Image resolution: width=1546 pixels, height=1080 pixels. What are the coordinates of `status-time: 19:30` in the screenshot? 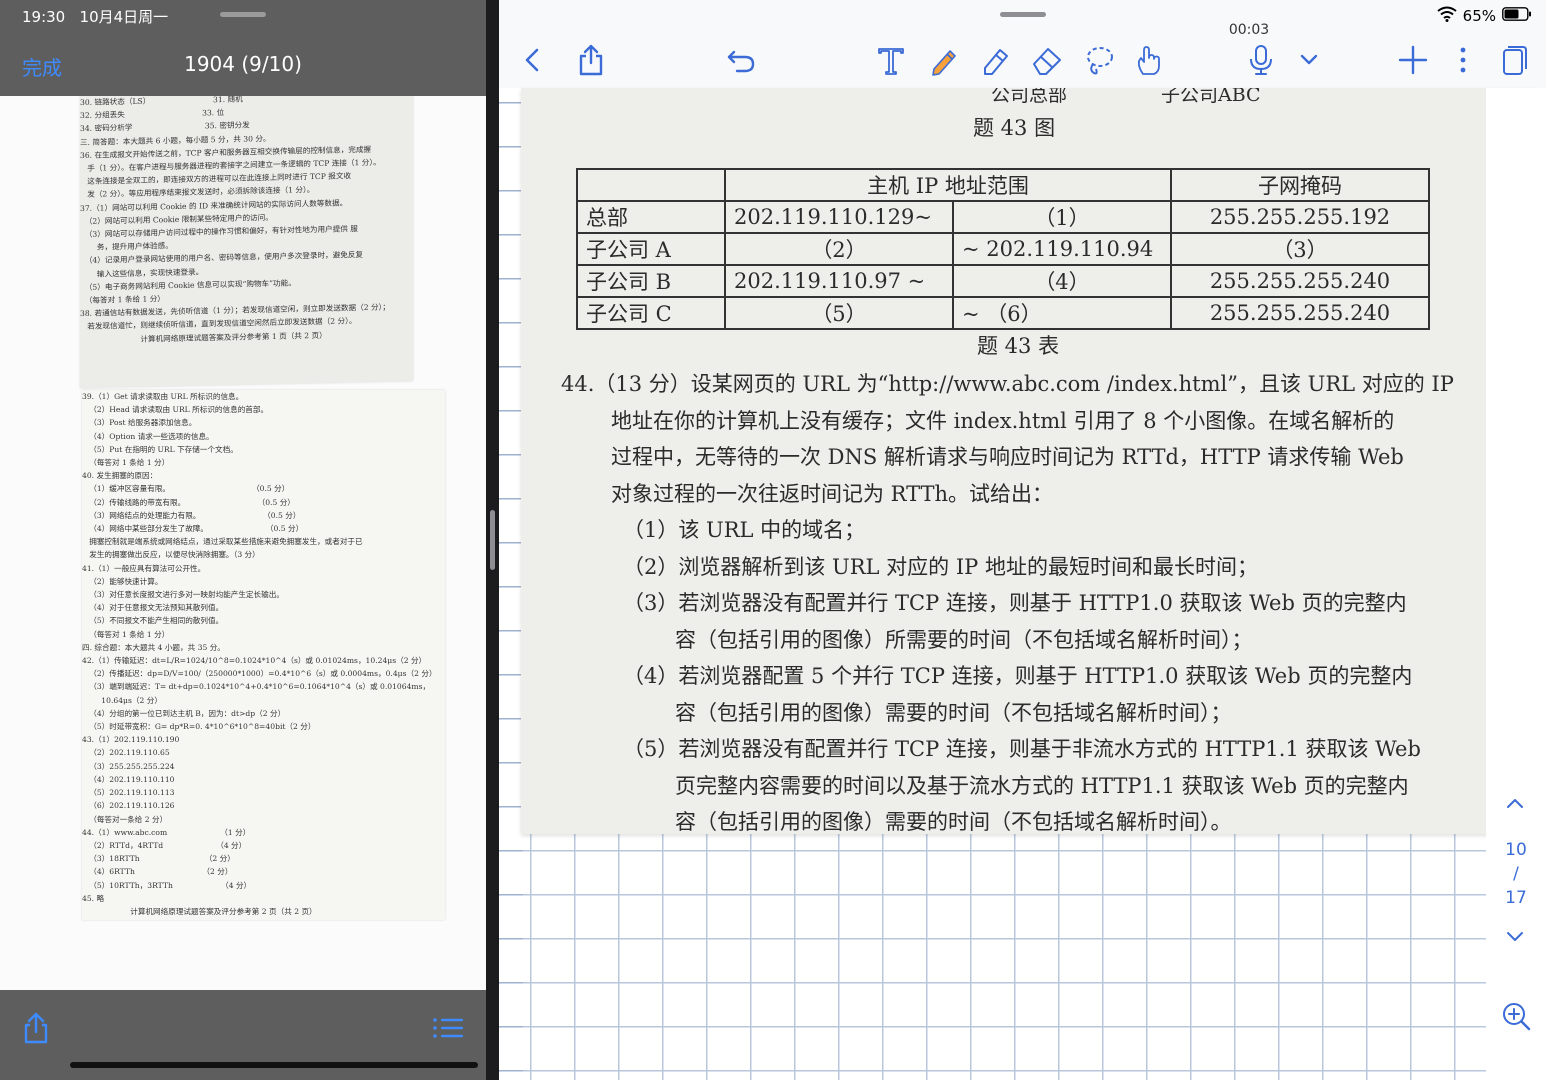 It's located at (44, 17).